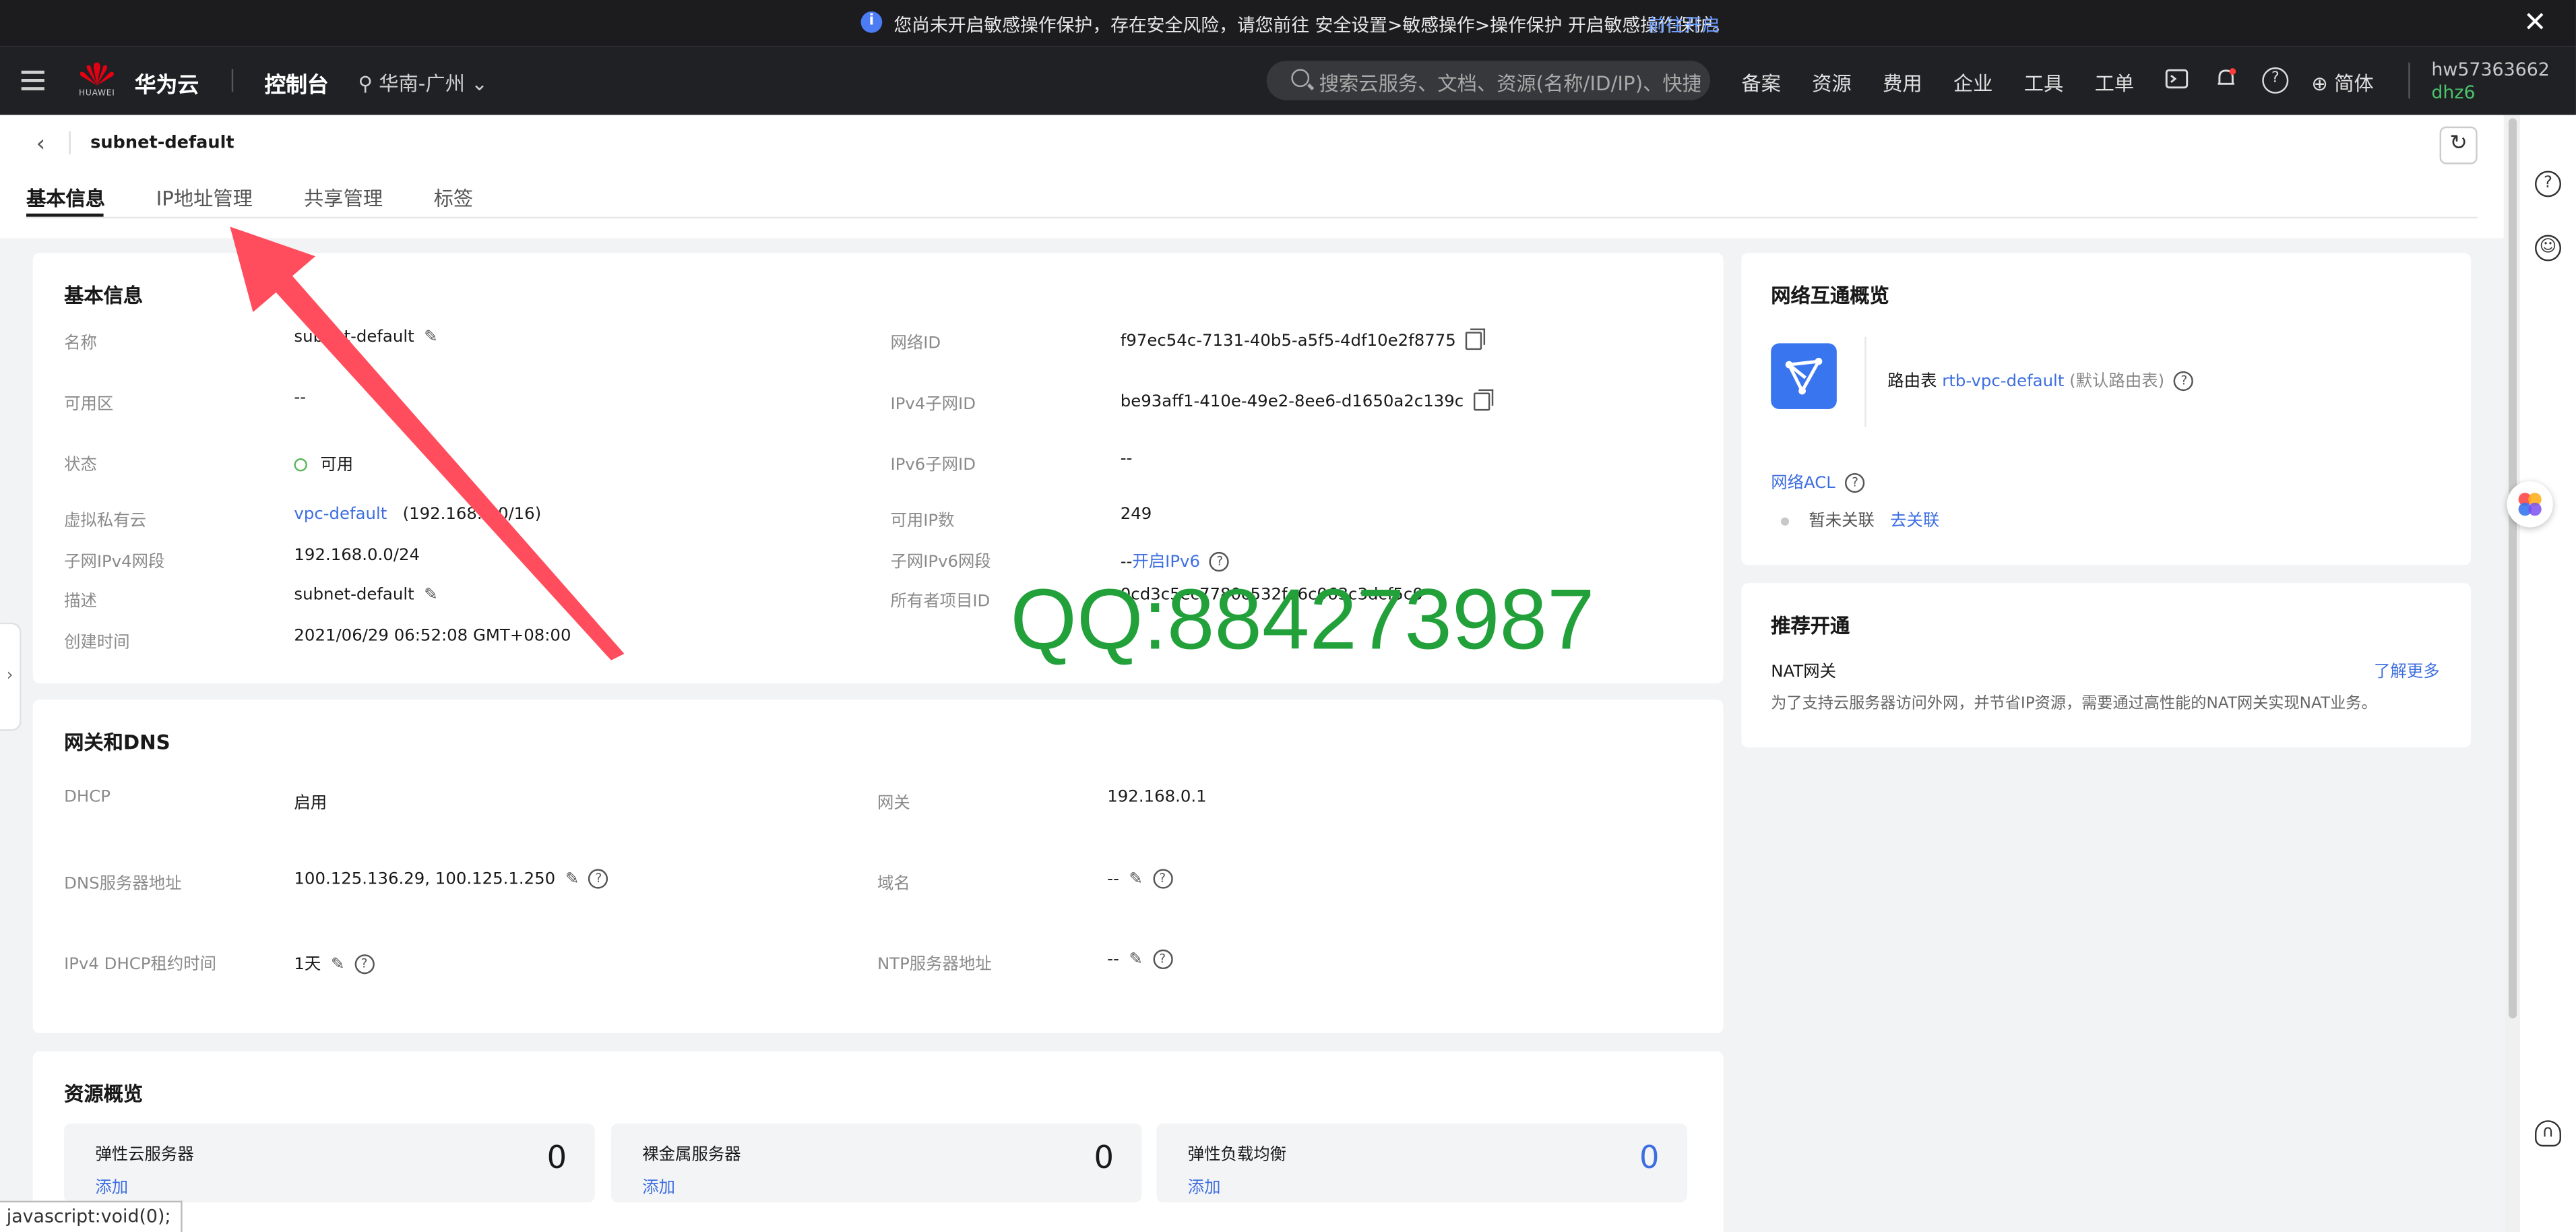  Describe the element at coordinates (940, 602) in the screenshot. I see `field-label: 所有者项目ID` at that location.